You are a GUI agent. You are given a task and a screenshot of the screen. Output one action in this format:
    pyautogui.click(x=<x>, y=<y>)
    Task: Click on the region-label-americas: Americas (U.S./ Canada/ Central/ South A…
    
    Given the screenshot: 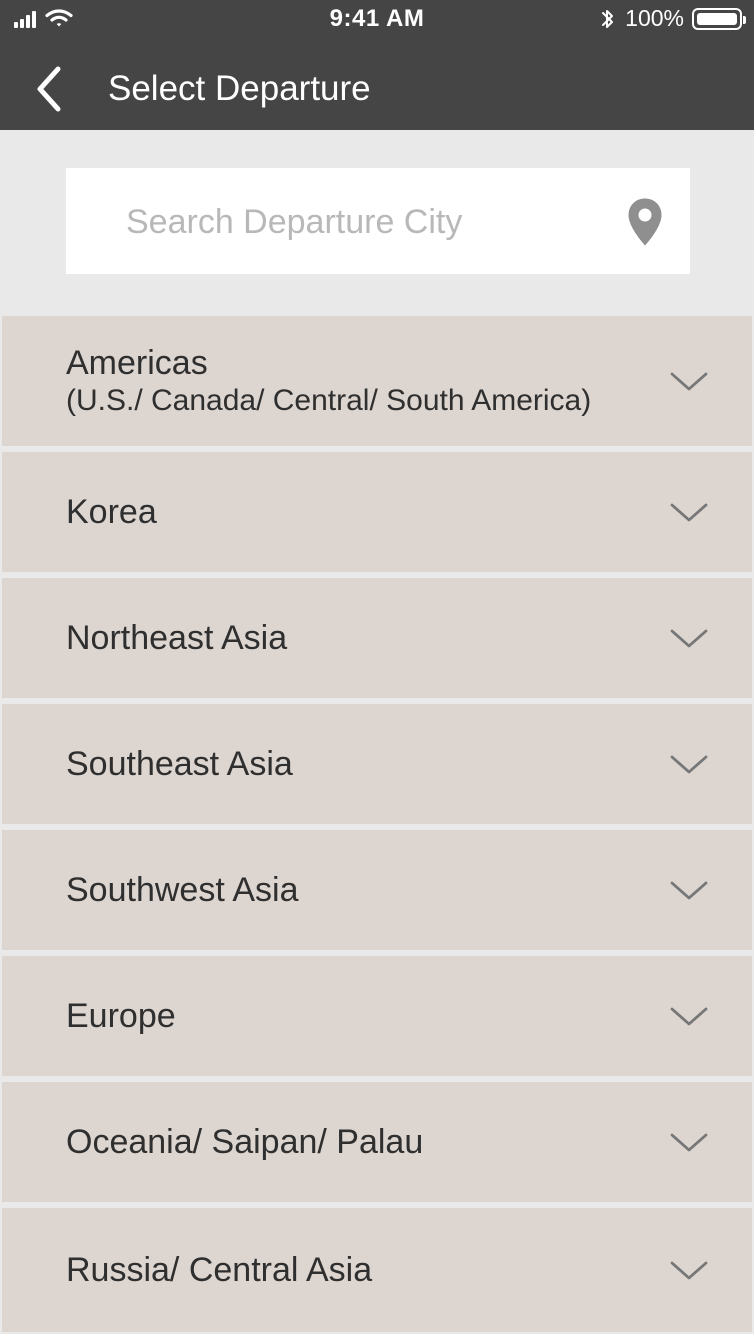 What is the action you would take?
    pyautogui.click(x=328, y=381)
    